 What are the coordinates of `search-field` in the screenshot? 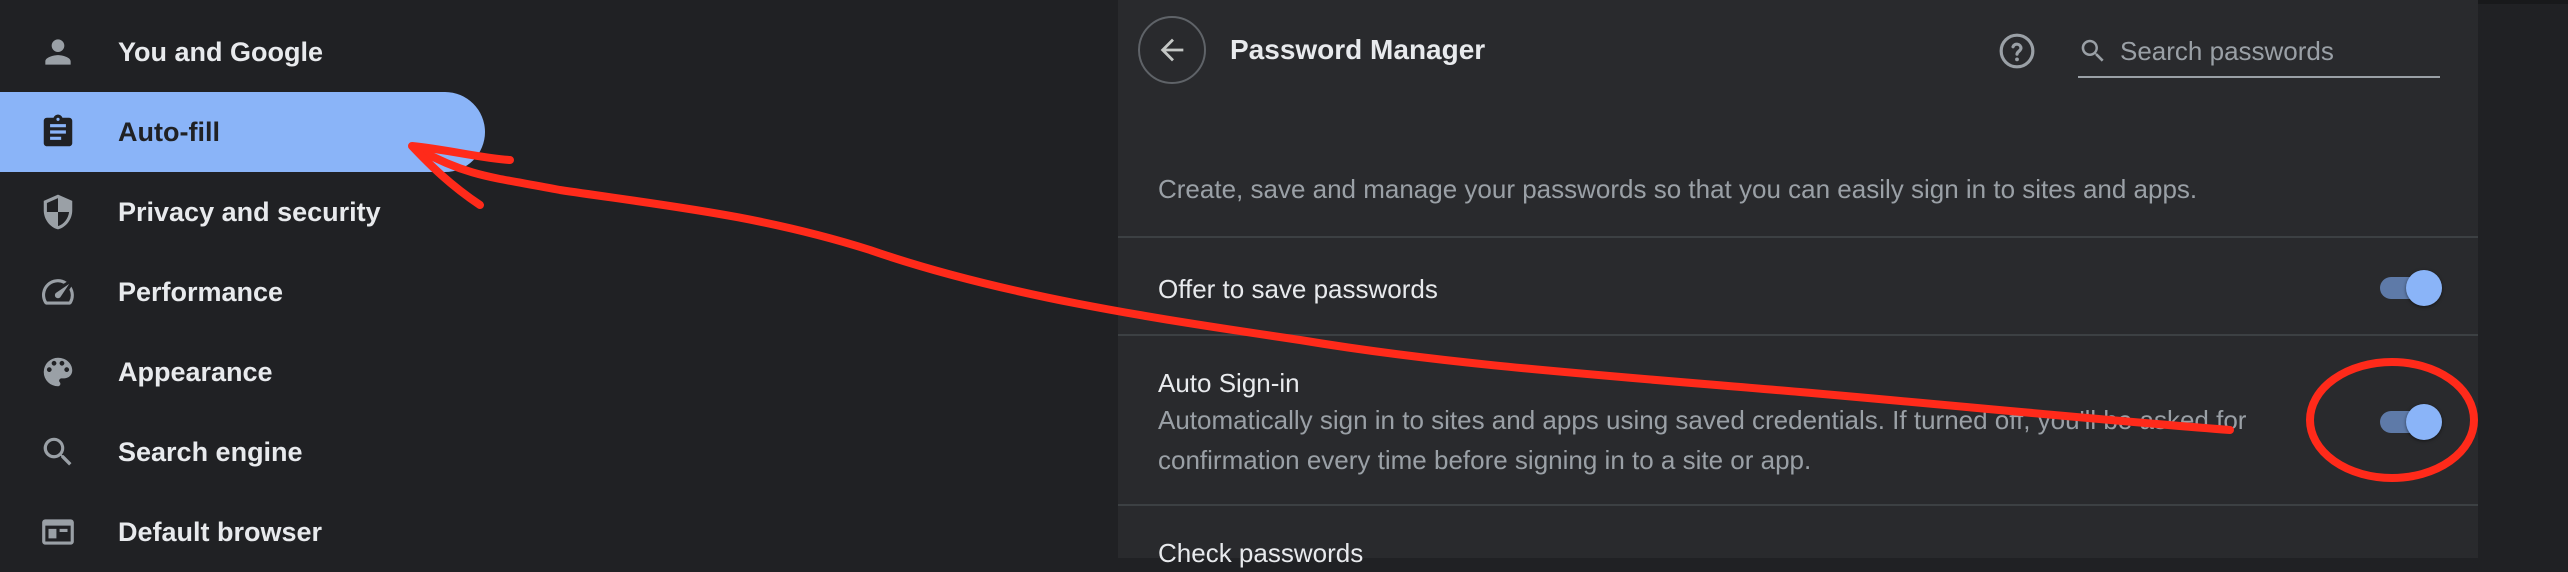 It's located at (2259, 50).